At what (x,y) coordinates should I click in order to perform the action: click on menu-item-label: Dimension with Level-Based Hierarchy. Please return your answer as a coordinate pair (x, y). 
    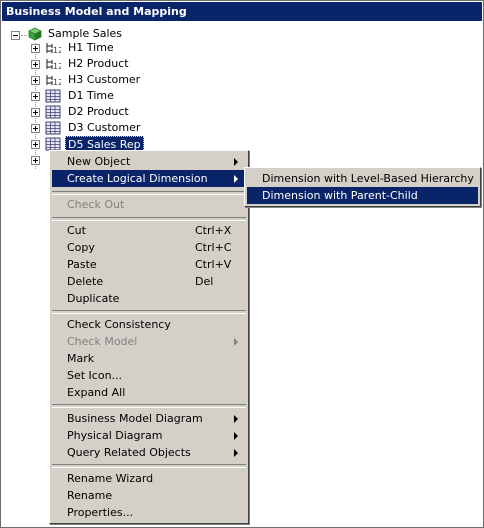
    Looking at the image, I should click on (368, 178).